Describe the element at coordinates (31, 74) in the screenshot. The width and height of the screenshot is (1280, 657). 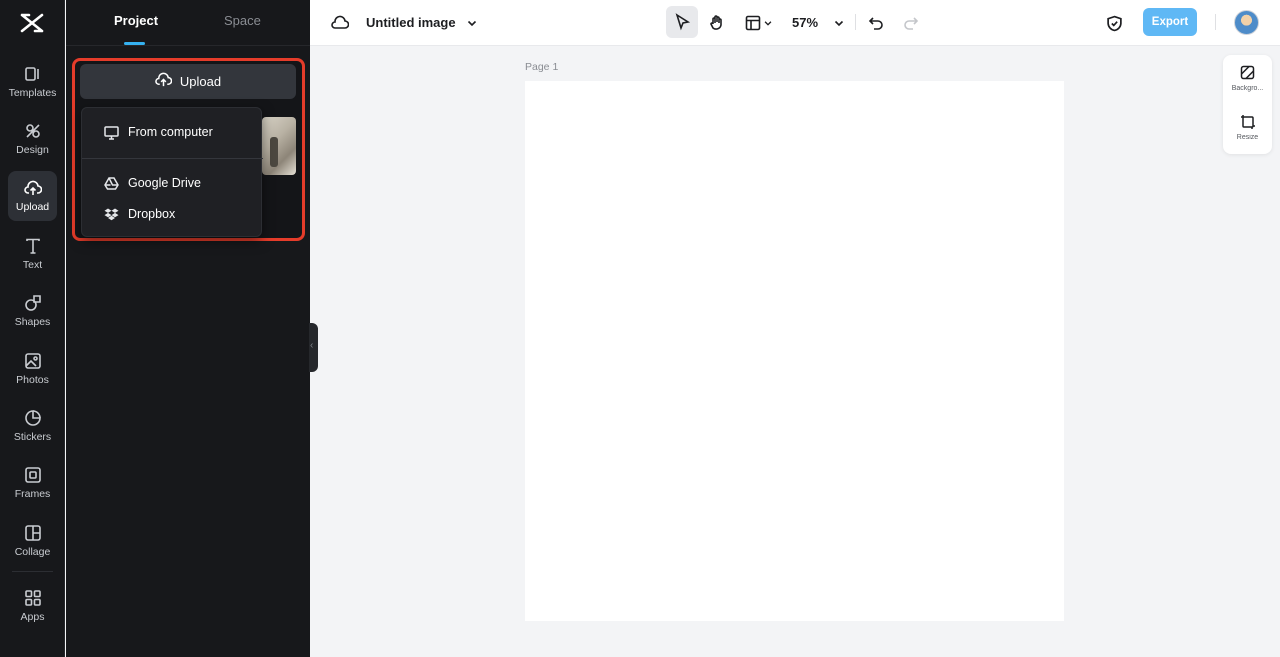
I see `templates-icon` at that location.